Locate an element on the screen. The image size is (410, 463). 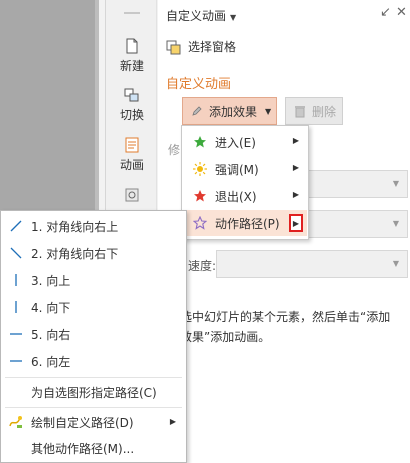
draw-custom-path-label: 绘制自定义路径(D) is located at coordinates (82, 422).